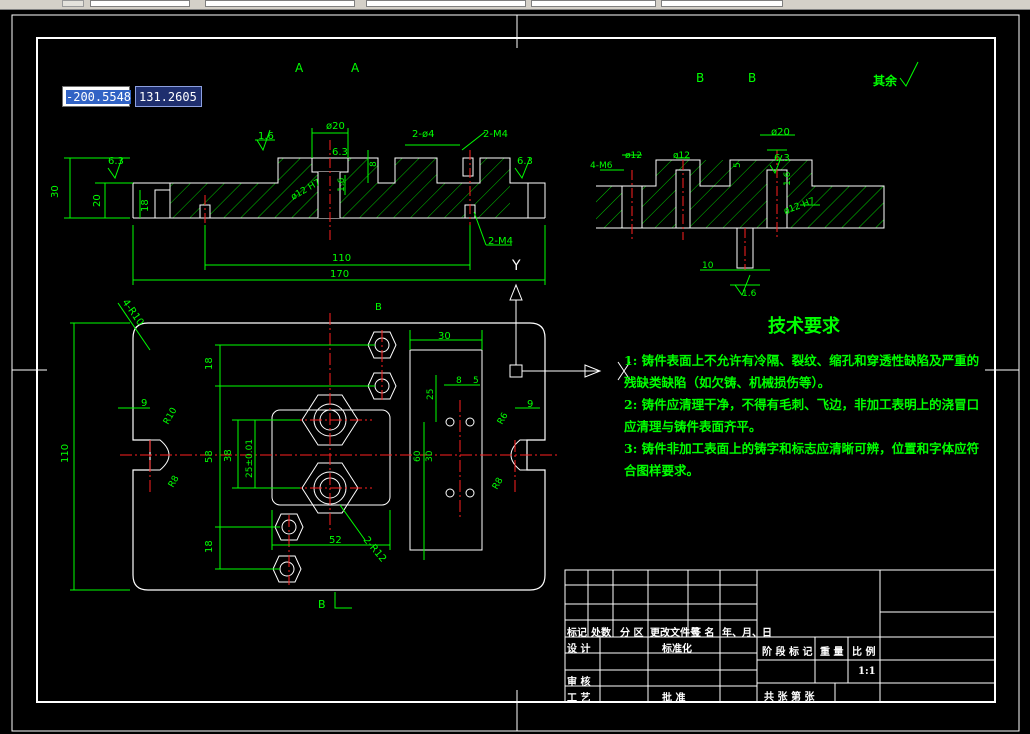 This screenshot has height=734, width=1030. What do you see at coordinates (747, 633) in the screenshot?
I see `tb-date: 年、月、日` at bounding box center [747, 633].